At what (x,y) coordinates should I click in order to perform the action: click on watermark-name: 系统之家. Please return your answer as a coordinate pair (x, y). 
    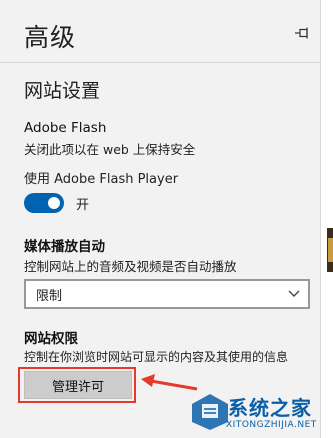
    Looking at the image, I should click on (270, 408).